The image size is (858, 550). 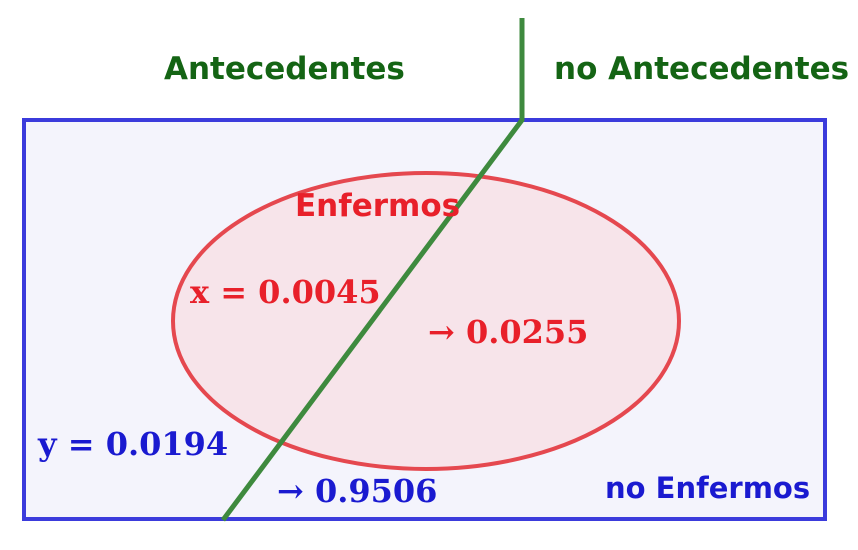 I want to click on x-value: x = 0.0045, so click(x=285, y=292).